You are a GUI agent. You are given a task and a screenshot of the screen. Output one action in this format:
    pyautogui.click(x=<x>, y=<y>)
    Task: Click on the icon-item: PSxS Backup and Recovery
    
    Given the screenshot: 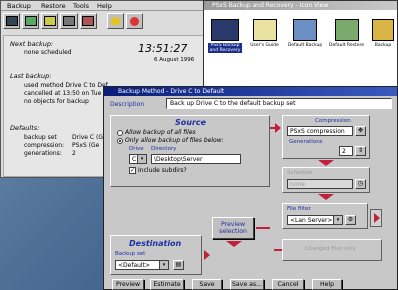 What is the action you would take?
    pyautogui.click(x=225, y=54)
    